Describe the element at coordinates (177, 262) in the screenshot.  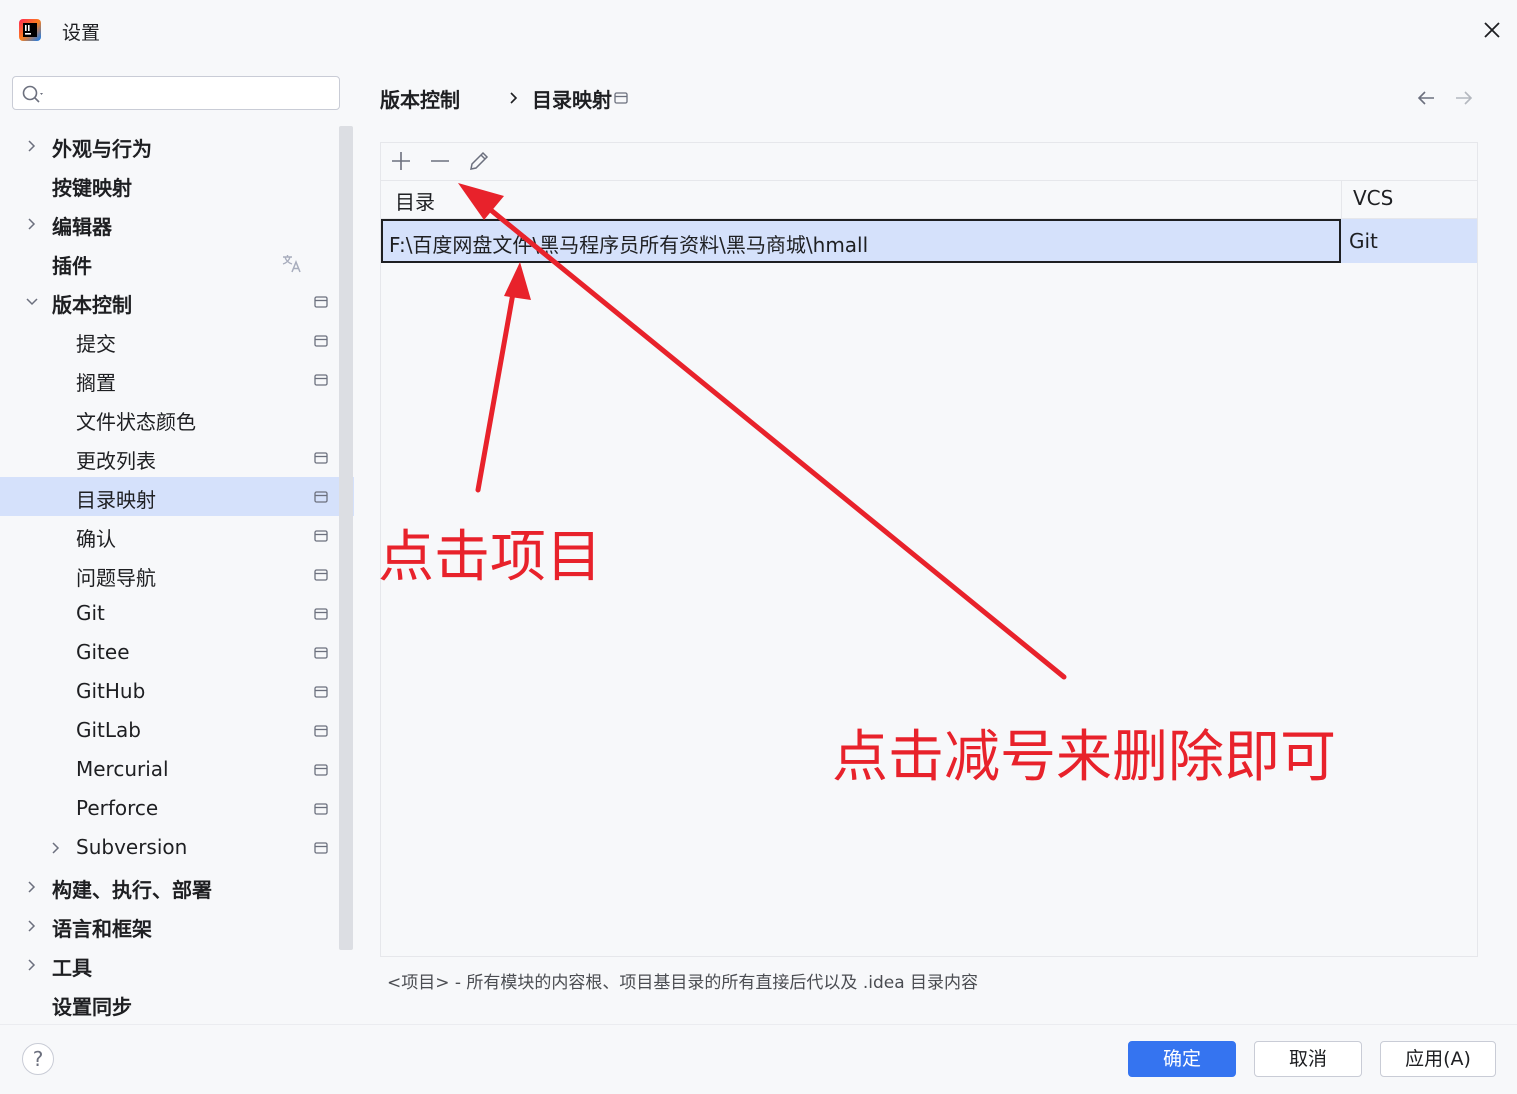
I see `sidebar-item-plugins: 插件` at that location.